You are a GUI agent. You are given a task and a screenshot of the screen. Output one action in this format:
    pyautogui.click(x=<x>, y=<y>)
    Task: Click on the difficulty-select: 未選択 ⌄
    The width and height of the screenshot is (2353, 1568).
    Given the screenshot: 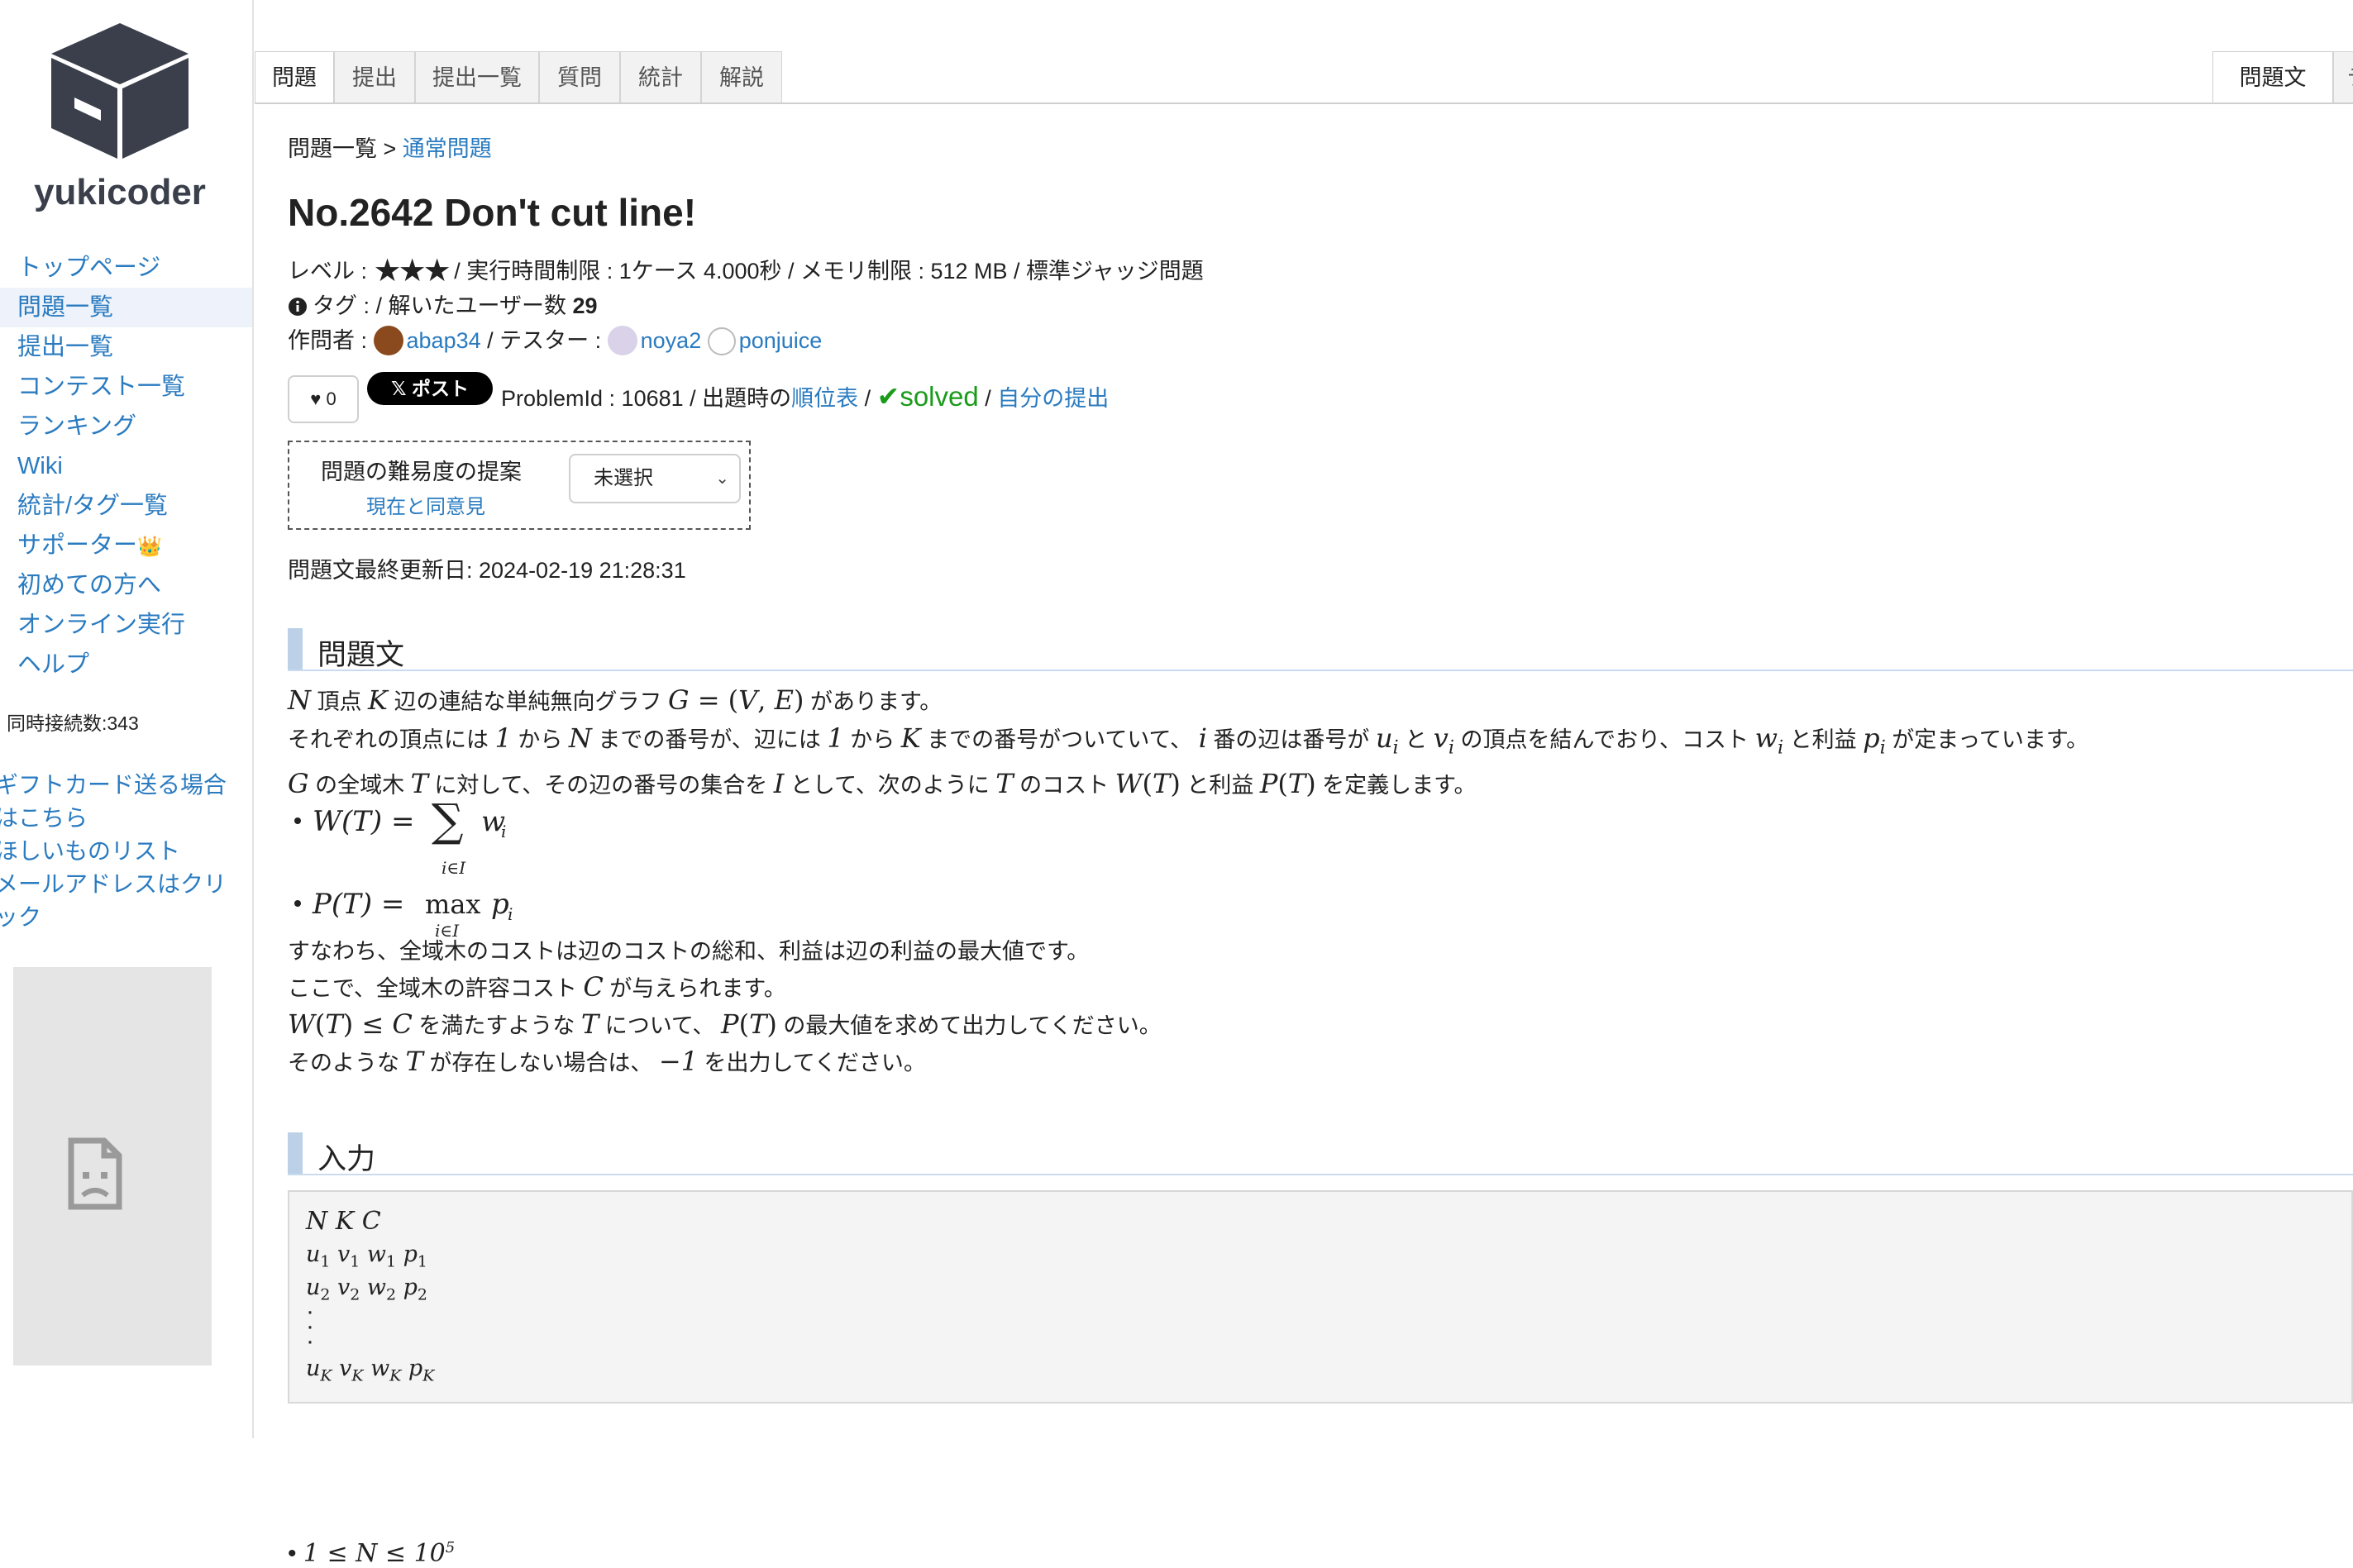 What is the action you would take?
    pyautogui.click(x=655, y=478)
    